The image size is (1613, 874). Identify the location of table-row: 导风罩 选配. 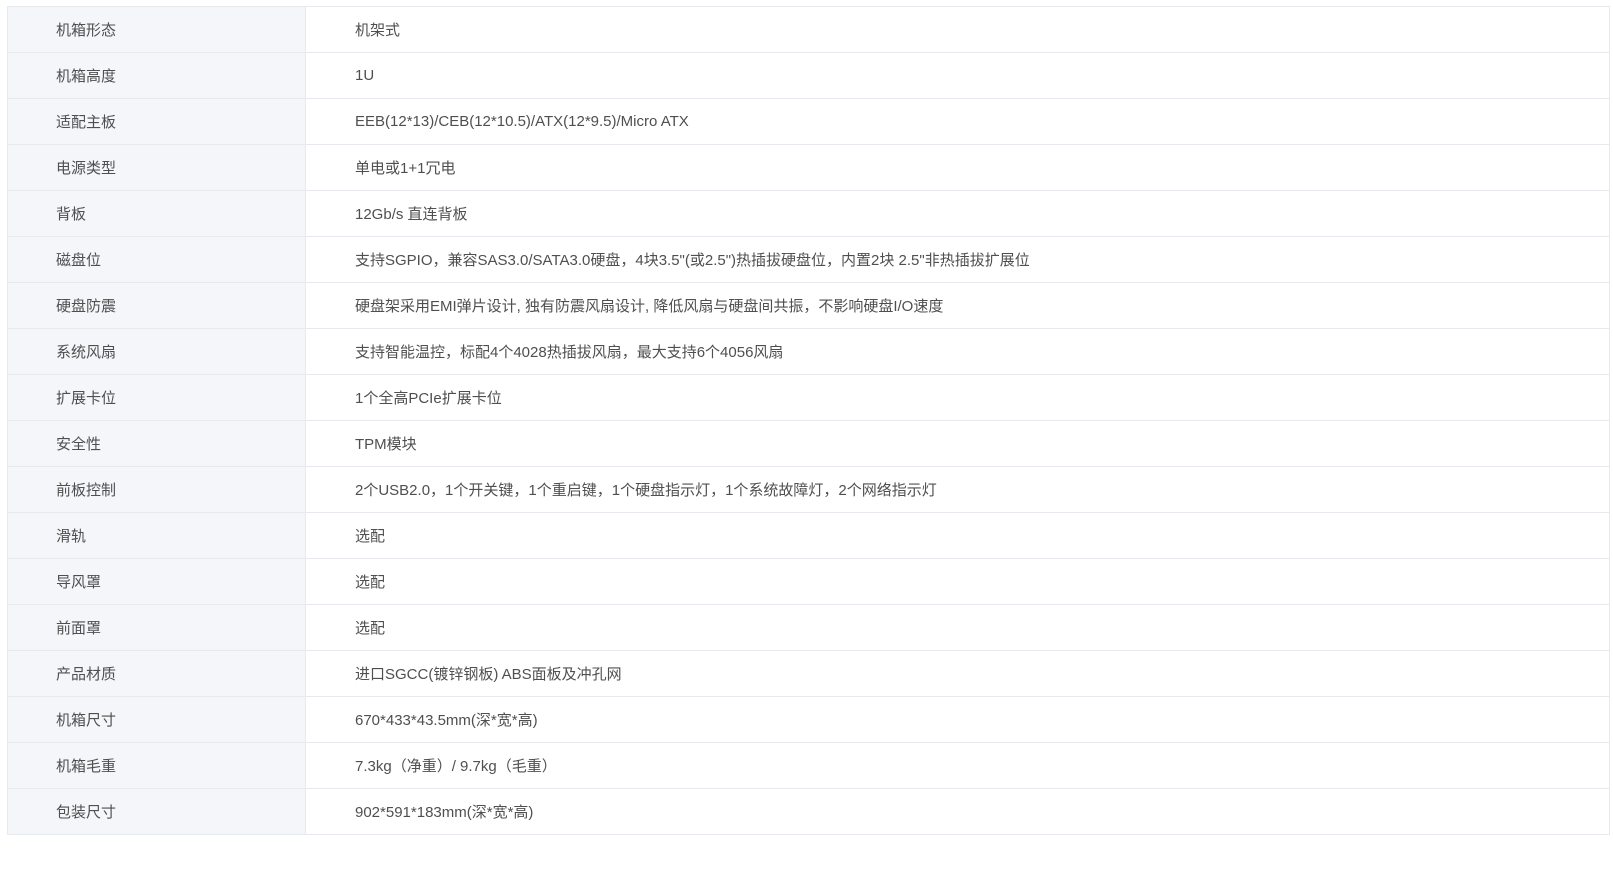
(808, 582).